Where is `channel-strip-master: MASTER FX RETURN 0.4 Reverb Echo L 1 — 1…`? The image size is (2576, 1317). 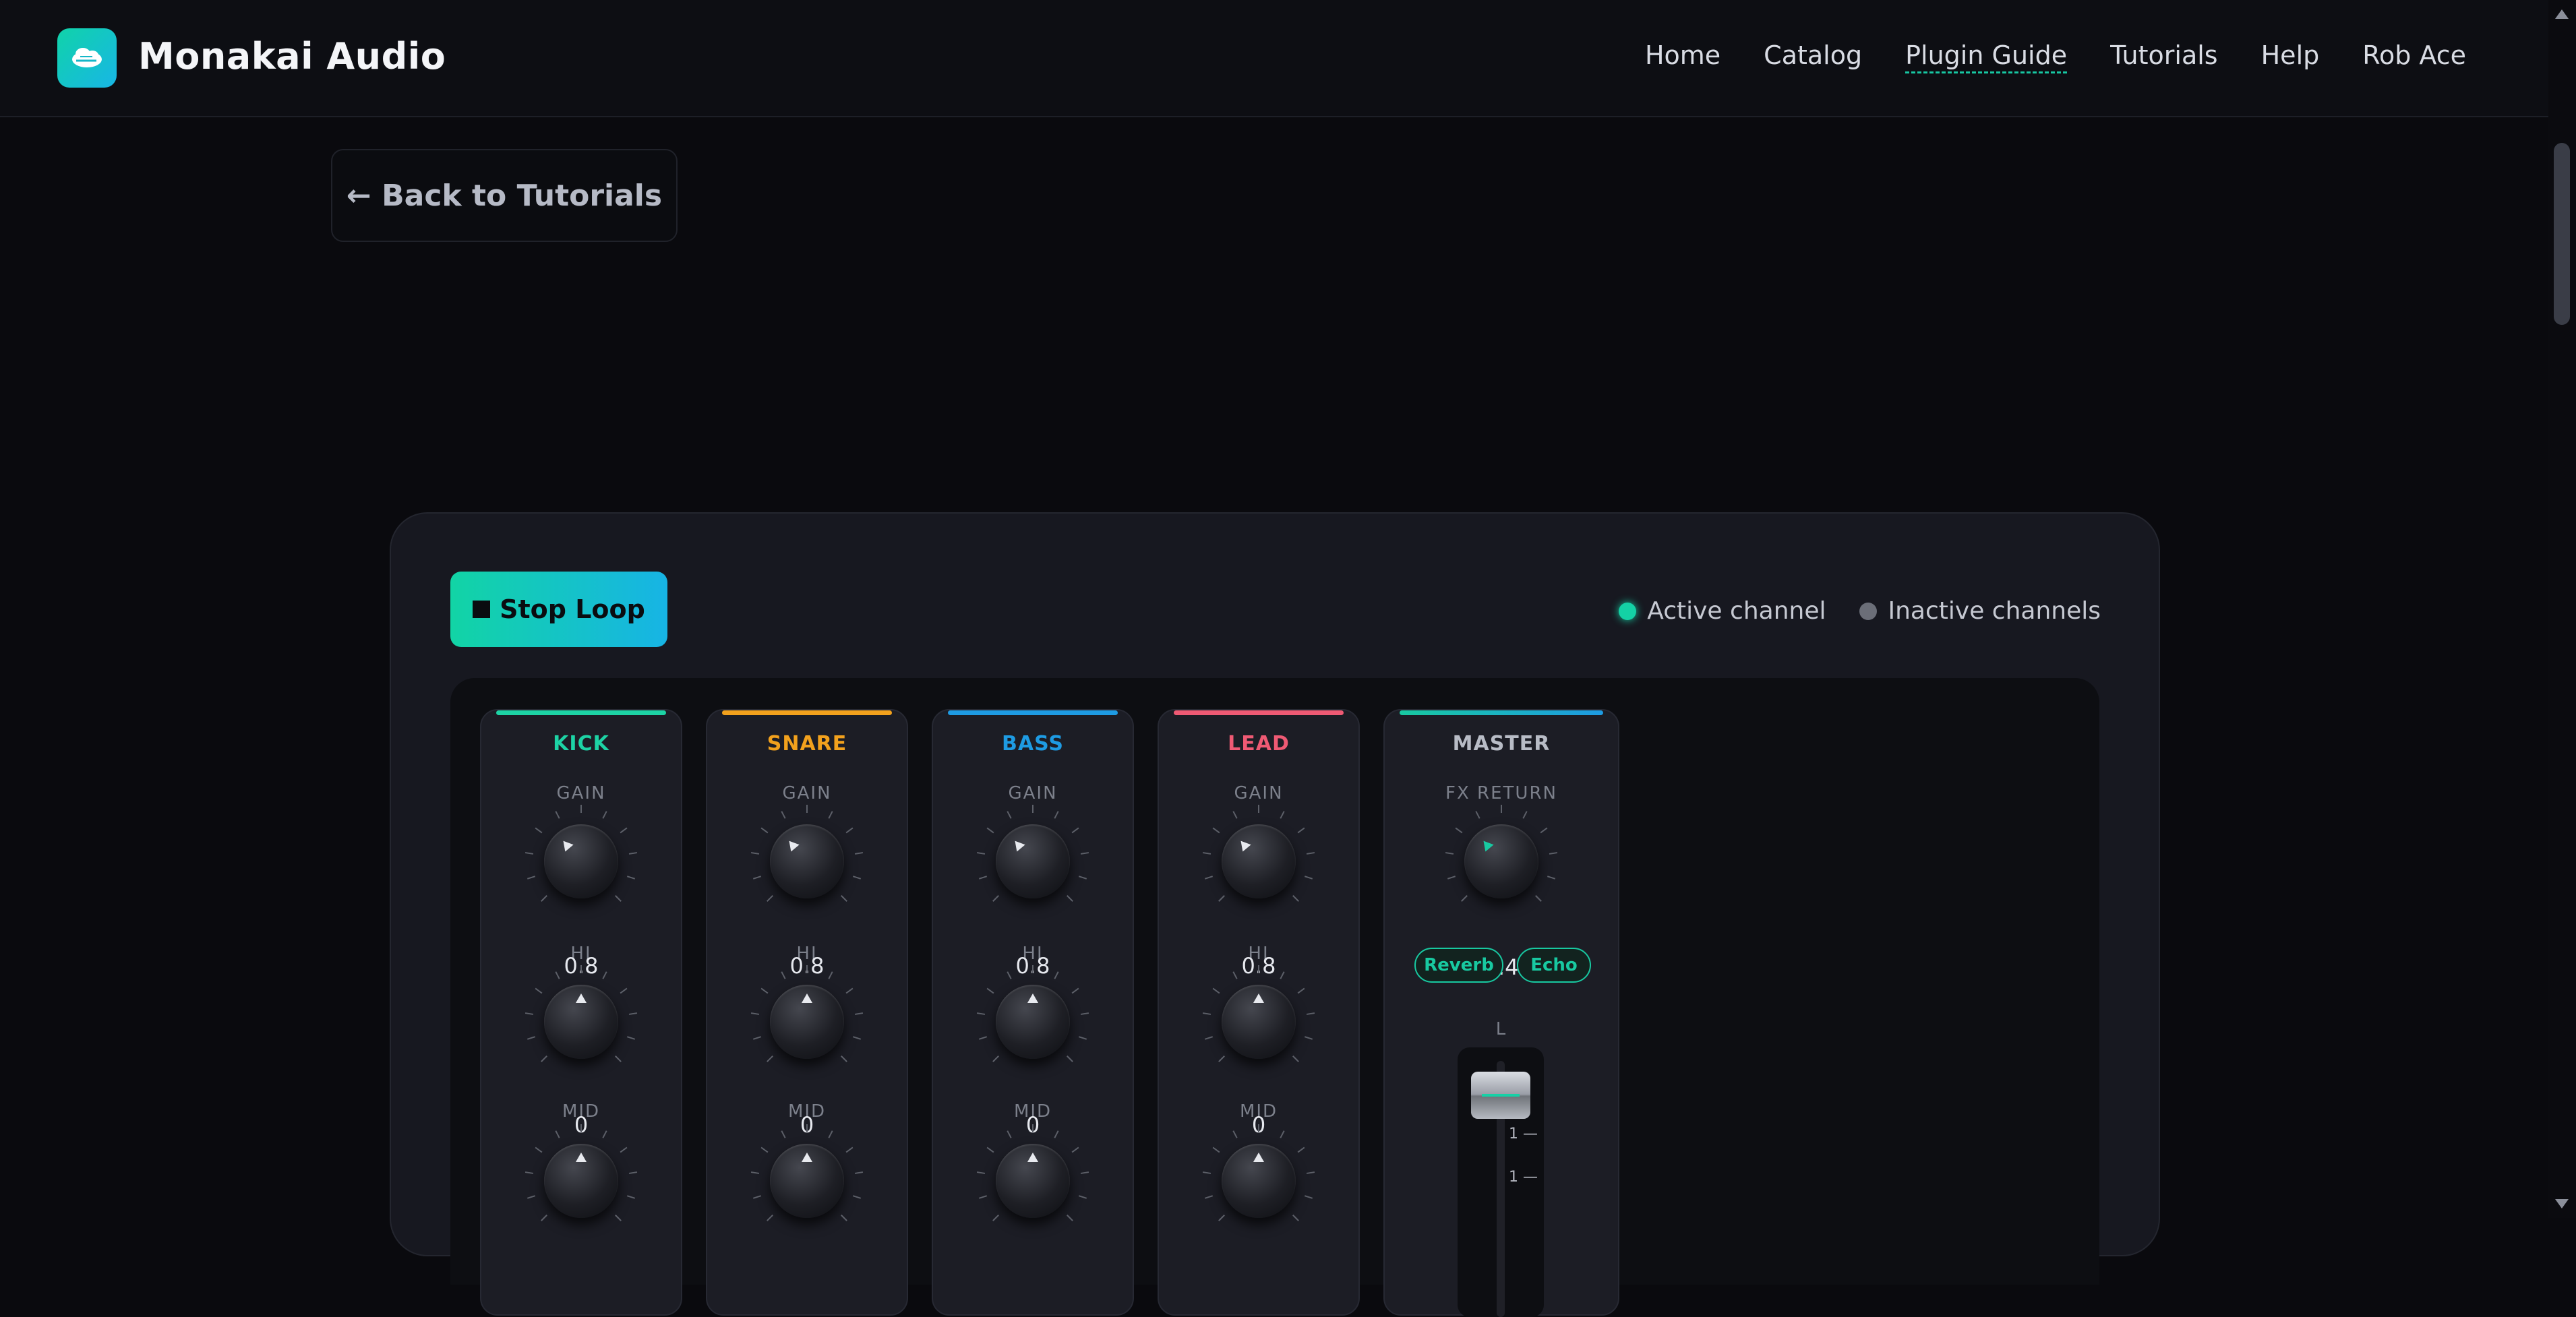
channel-strip-master: MASTER FX RETURN 0.4 Reverb Echo L 1 — 1… is located at coordinates (1501, 1013).